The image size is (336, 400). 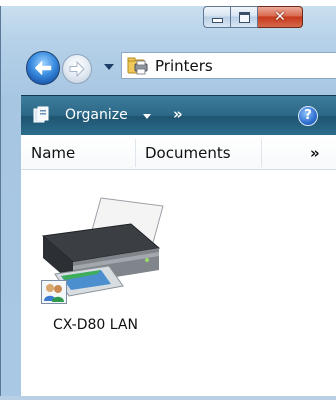 What do you see at coordinates (228, 65) in the screenshot?
I see `address-bar: Printers` at bounding box center [228, 65].